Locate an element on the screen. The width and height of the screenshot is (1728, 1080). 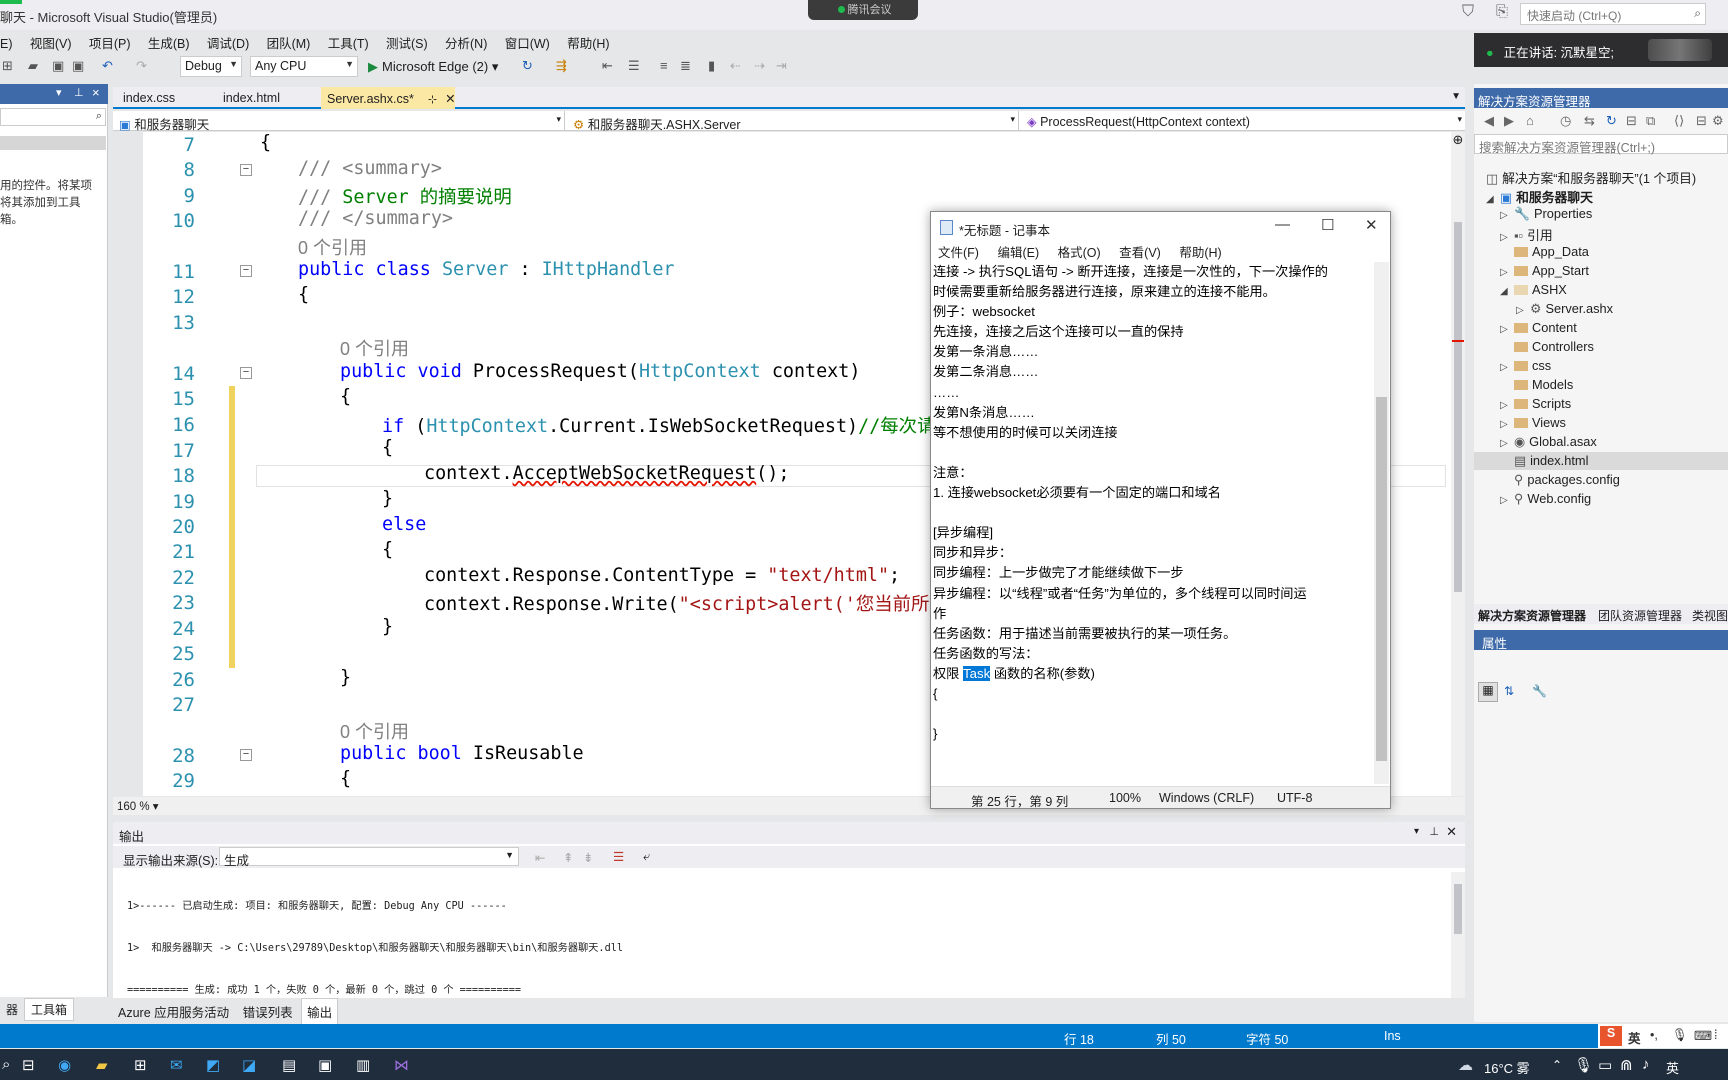
member-dropdown: ◈ ProcessRequest(HttpContext context) ▾ is located at coordinates (1243, 121).